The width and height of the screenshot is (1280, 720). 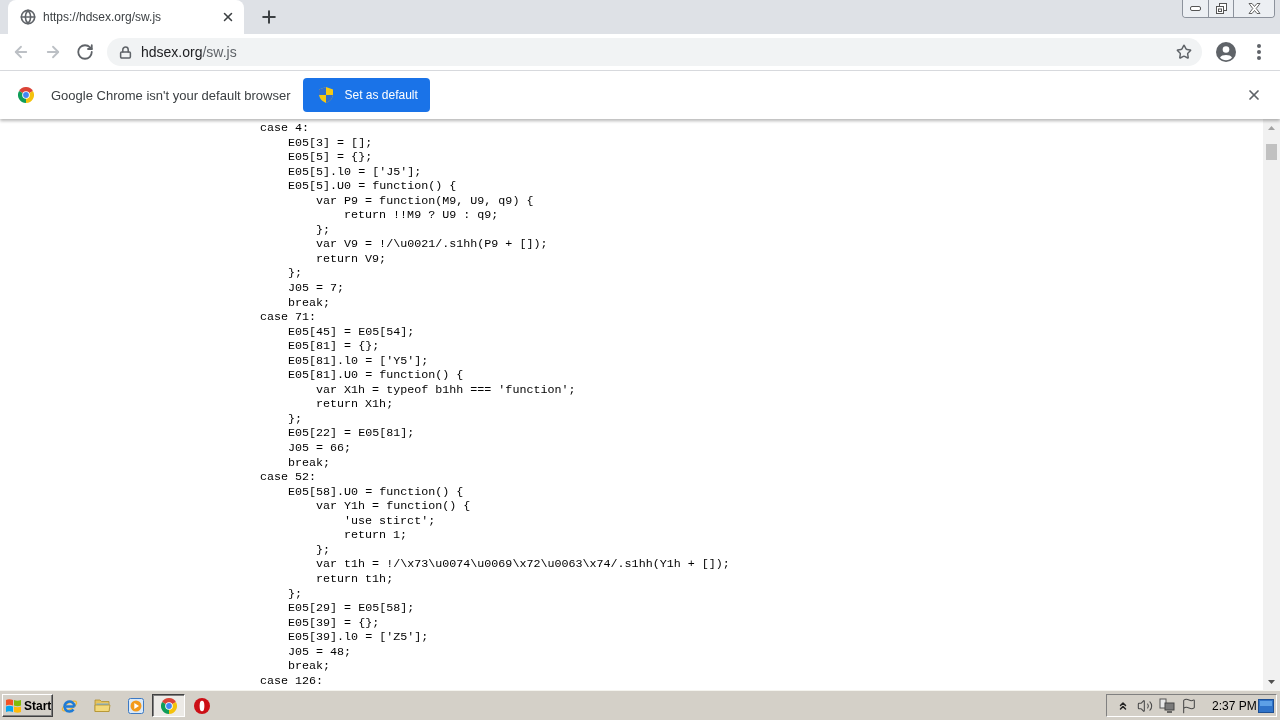 I want to click on url-text: hdsex.org/sw.js, so click(x=189, y=52).